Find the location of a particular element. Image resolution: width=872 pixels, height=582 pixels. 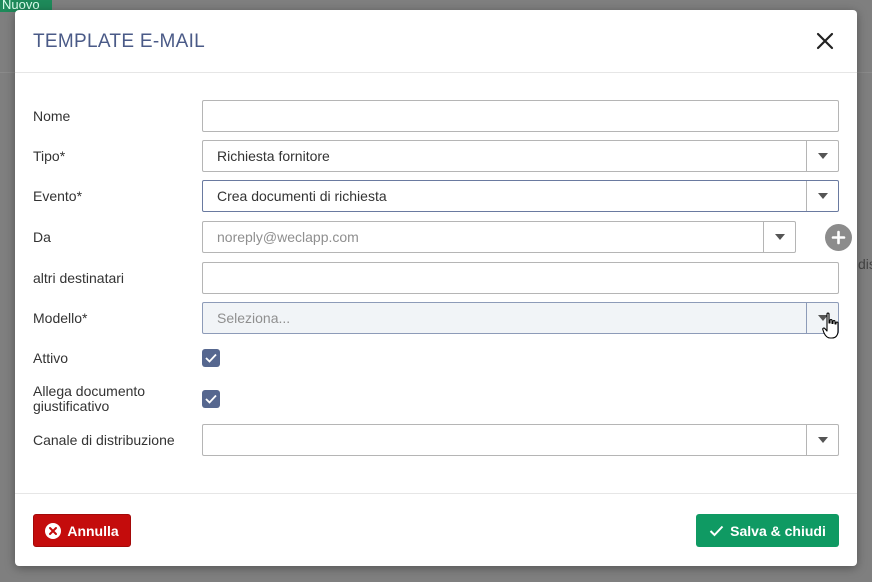

allega-documento-label: Allega documento giustificativo is located at coordinates (89, 398).